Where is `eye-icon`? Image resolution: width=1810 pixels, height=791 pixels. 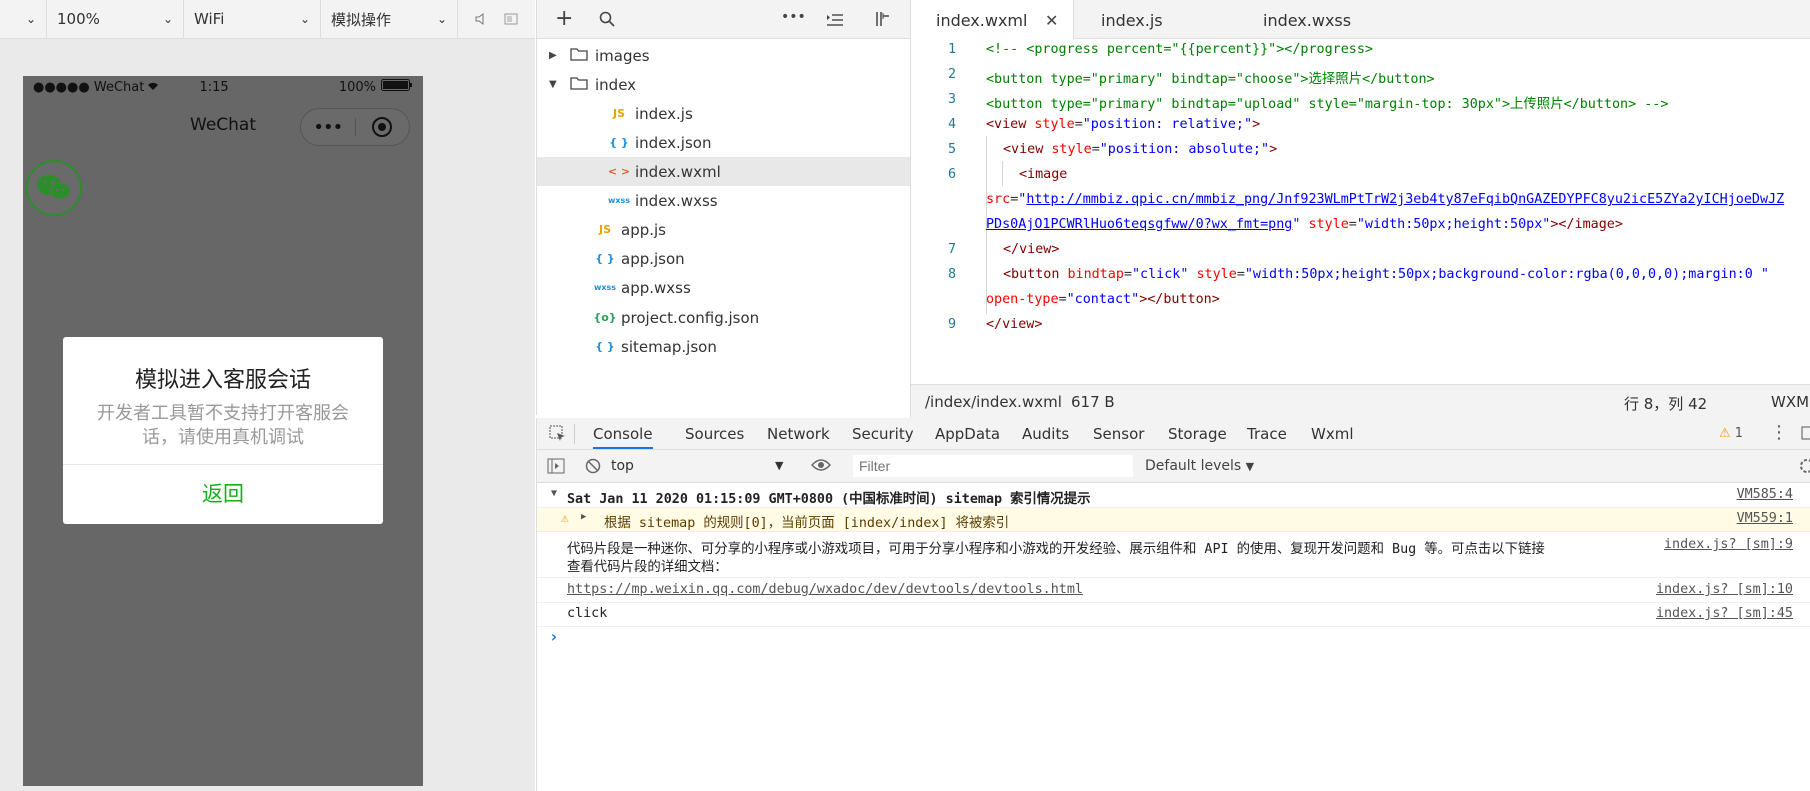
eye-icon is located at coordinates (821, 467).